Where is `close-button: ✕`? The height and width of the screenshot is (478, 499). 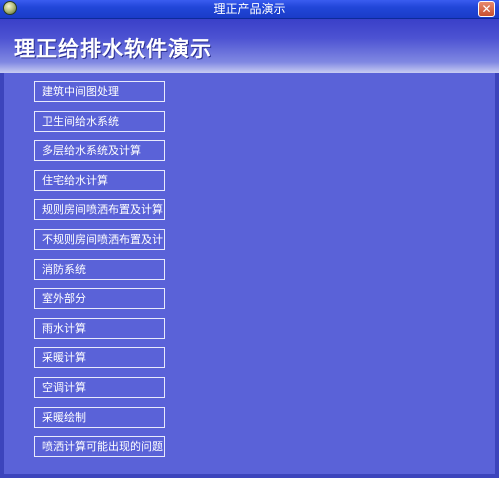
close-button: ✕ is located at coordinates (486, 9).